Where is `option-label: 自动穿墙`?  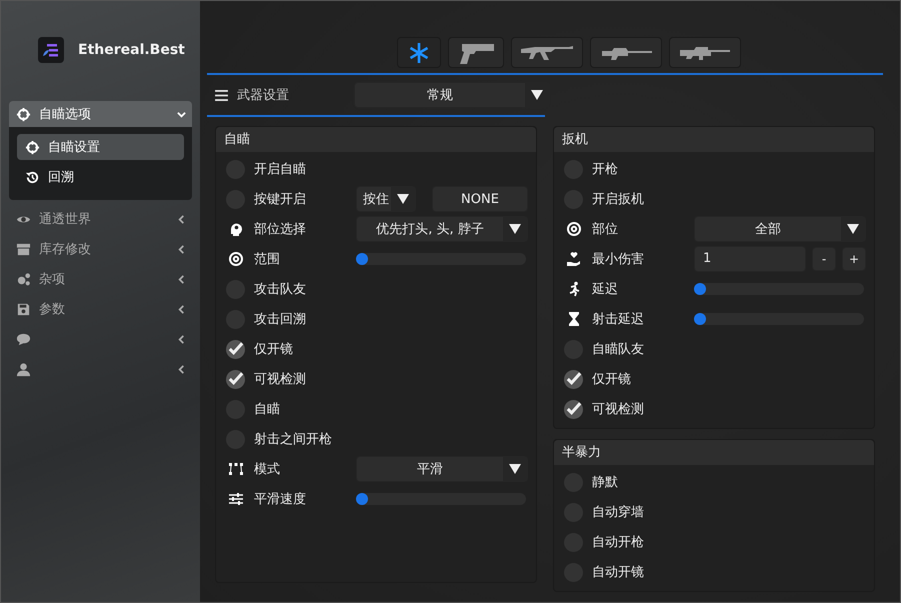 option-label: 自动穿墙 is located at coordinates (618, 512).